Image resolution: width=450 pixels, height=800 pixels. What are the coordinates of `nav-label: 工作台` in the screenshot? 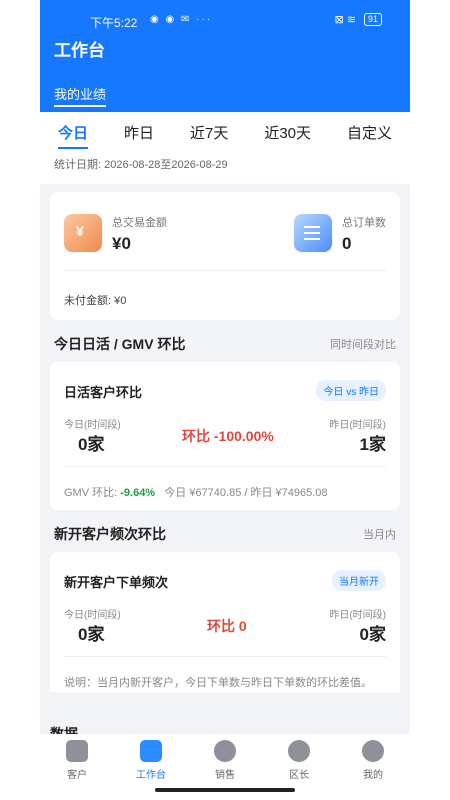 It's located at (151, 775).